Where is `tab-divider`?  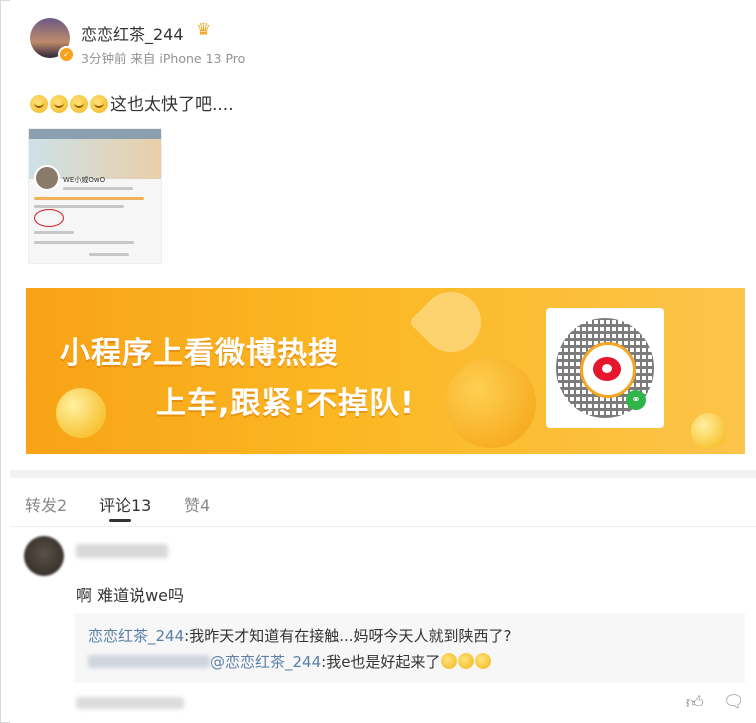
tab-divider is located at coordinates (383, 526).